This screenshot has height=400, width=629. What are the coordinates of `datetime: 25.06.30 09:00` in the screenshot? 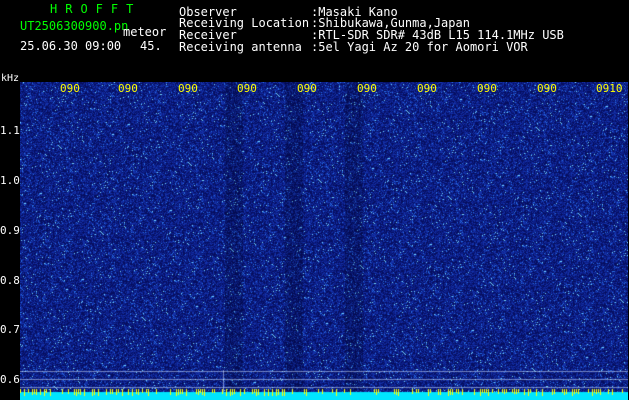 It's located at (71, 46).